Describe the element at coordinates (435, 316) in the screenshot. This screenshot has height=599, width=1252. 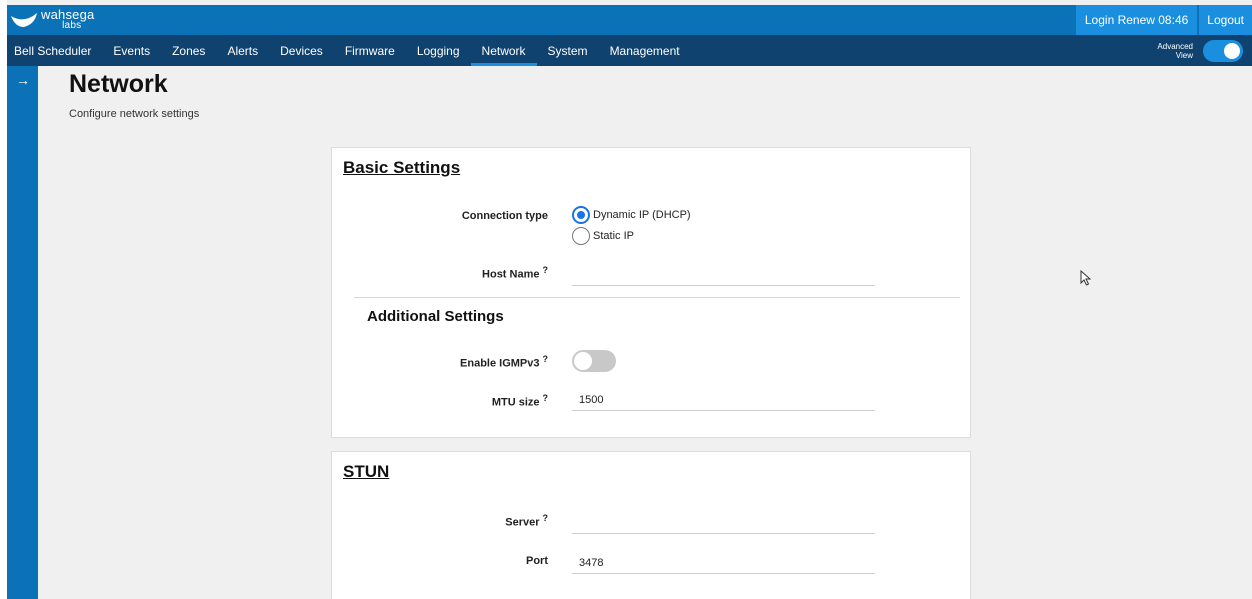
I see `additional-settings-title: Additional Settings` at that location.